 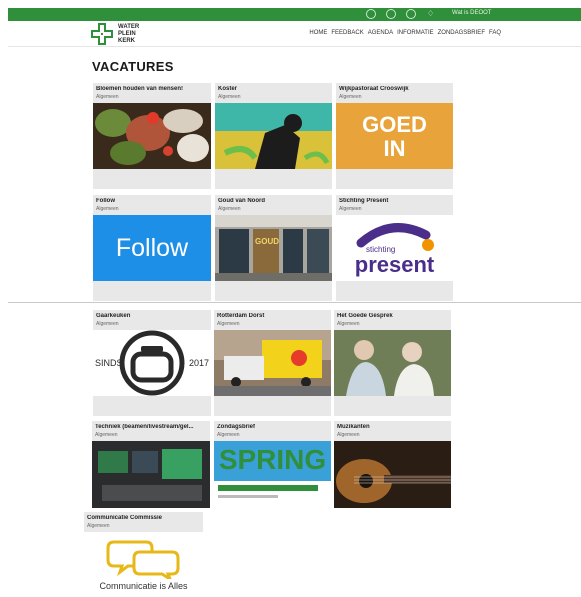 What do you see at coordinates (129, 34) in the screenshot?
I see `logo-text: WATER PLEIN KERK` at bounding box center [129, 34].